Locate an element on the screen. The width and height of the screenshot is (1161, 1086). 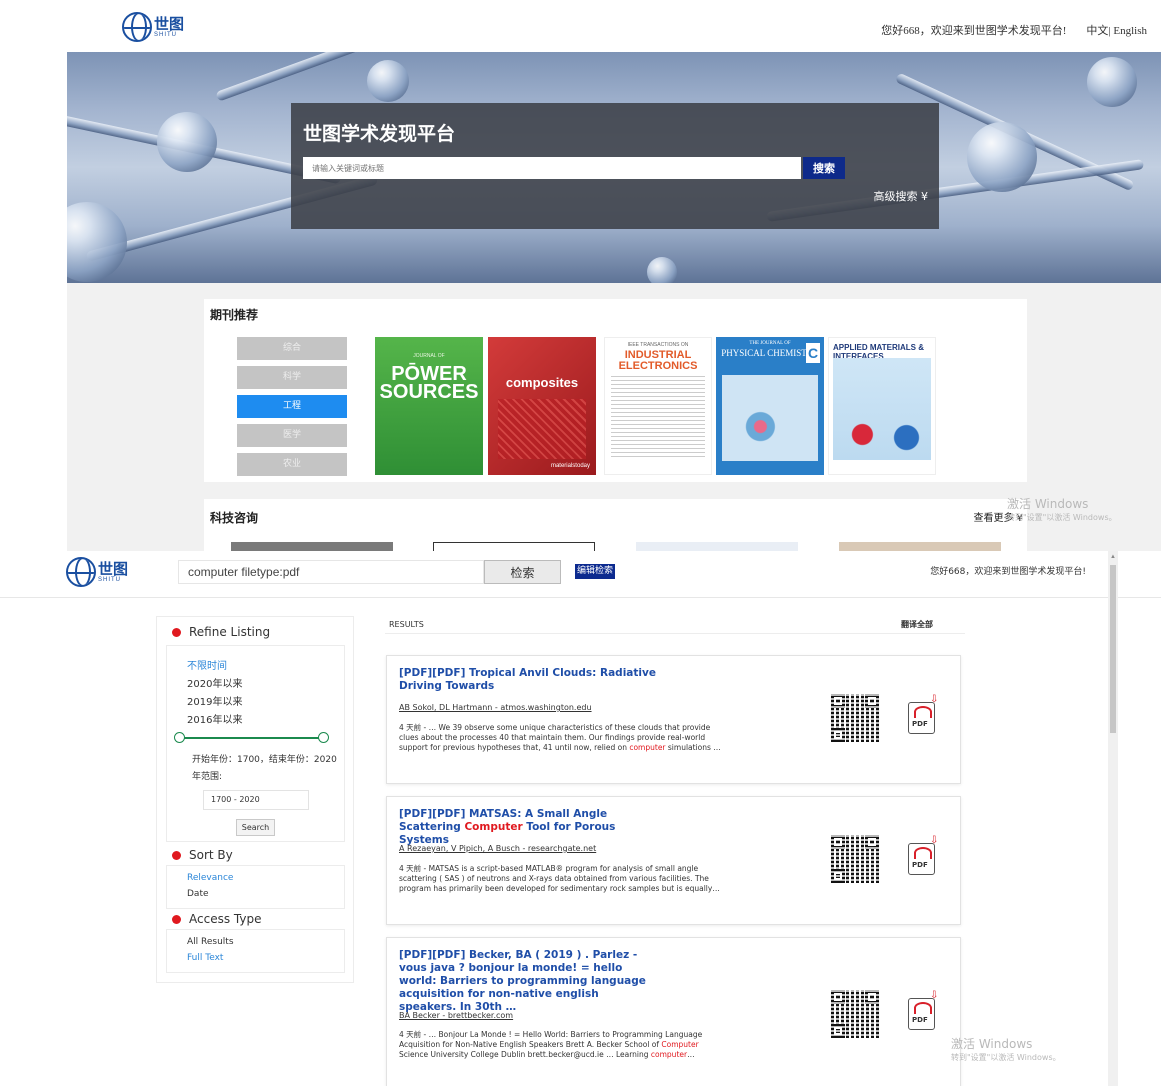
sort-option: Relevance is located at coordinates (210, 878).